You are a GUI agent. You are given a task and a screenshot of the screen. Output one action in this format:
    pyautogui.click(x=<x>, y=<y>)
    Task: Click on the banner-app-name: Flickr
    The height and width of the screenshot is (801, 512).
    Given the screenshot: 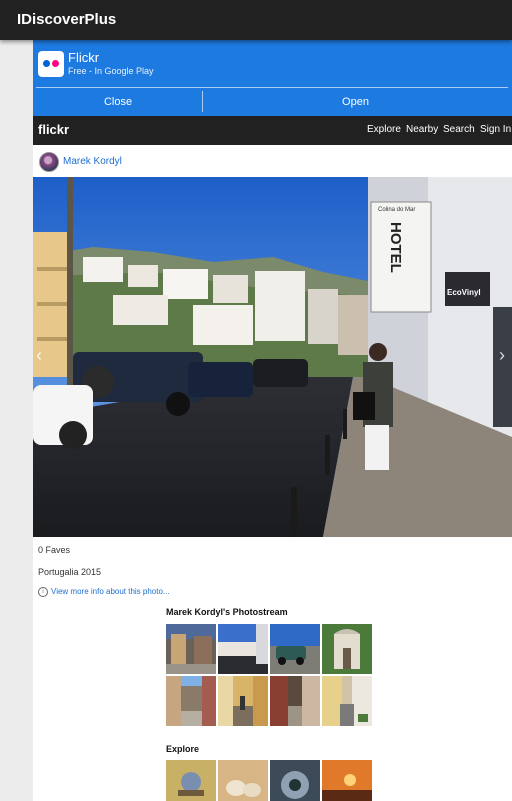 What is the action you would take?
    pyautogui.click(x=84, y=57)
    